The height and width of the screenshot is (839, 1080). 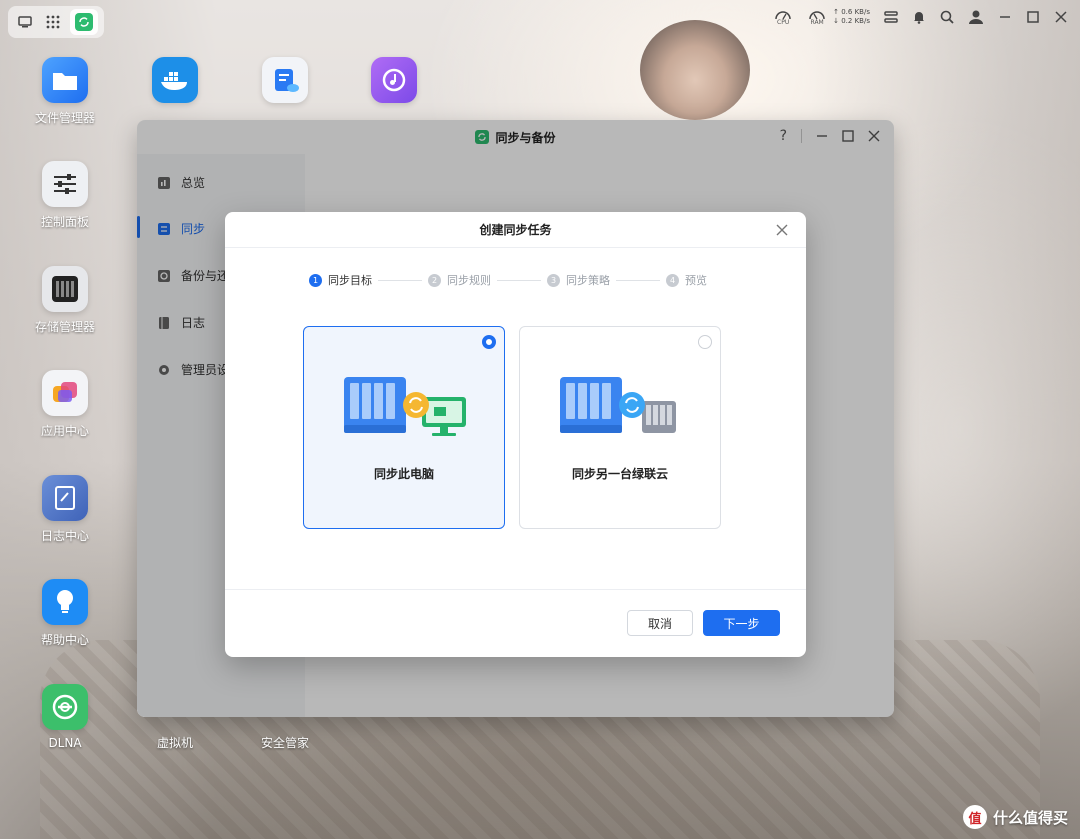 I want to click on desktop-icon-label: 日志中心, so click(x=64, y=536).